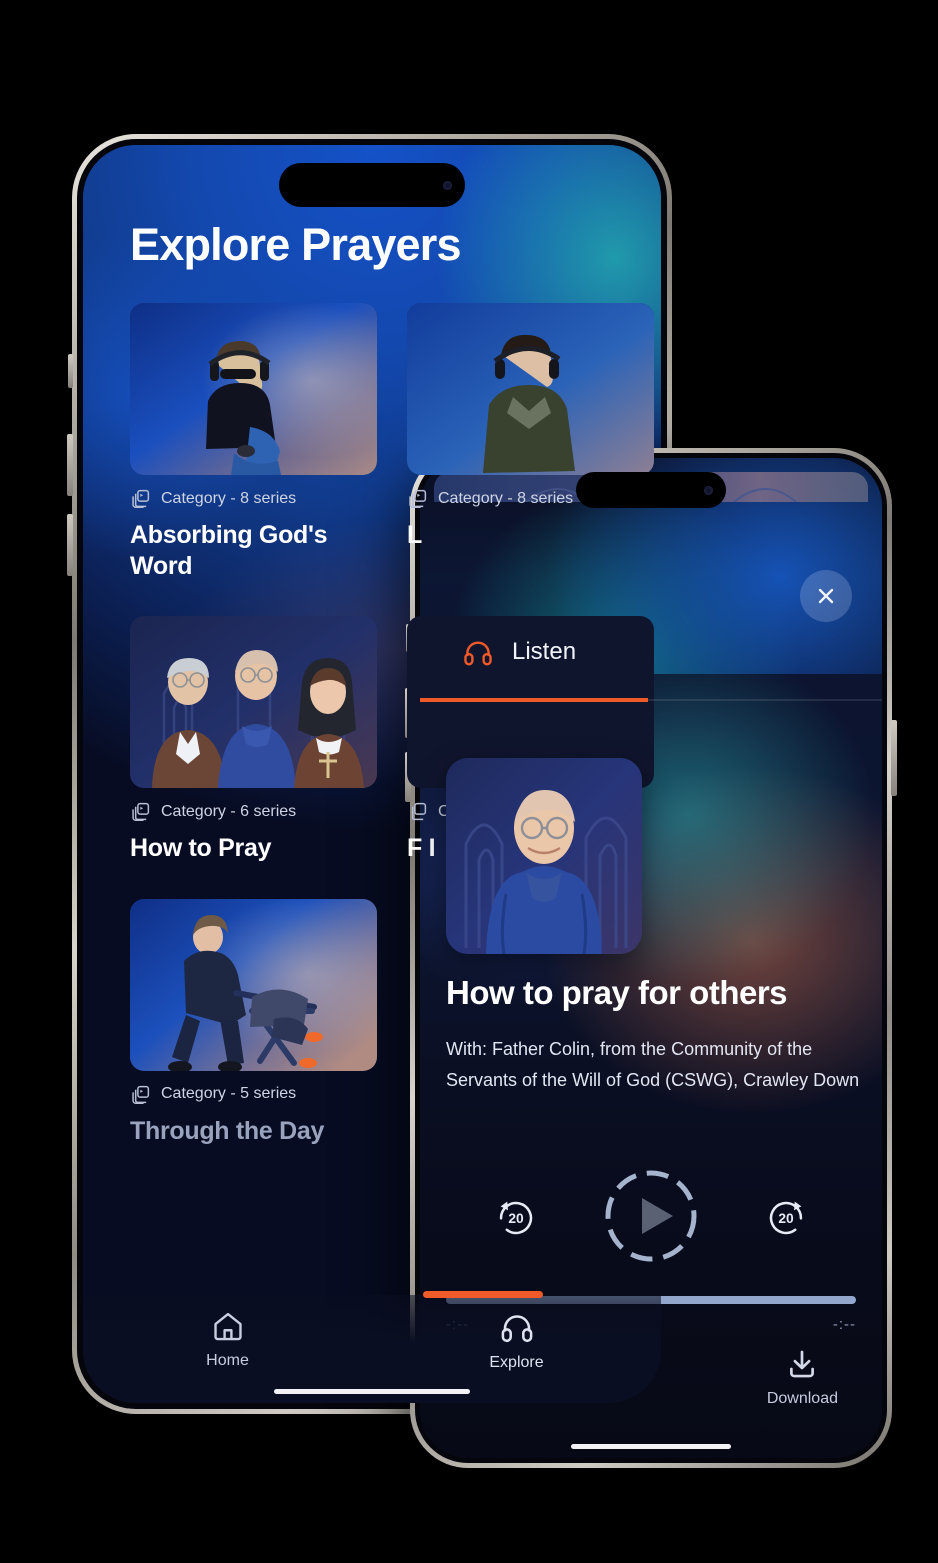 The width and height of the screenshot is (938, 1563). Describe the element at coordinates (228, 1326) in the screenshot. I see `home-icon` at that location.